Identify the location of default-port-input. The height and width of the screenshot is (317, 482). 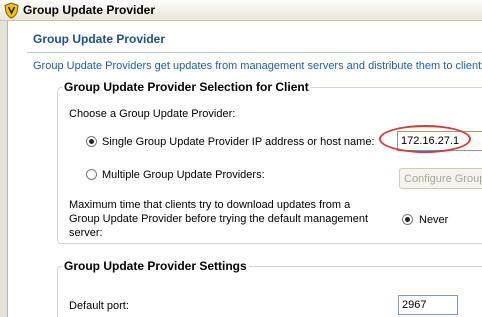
(428, 305).